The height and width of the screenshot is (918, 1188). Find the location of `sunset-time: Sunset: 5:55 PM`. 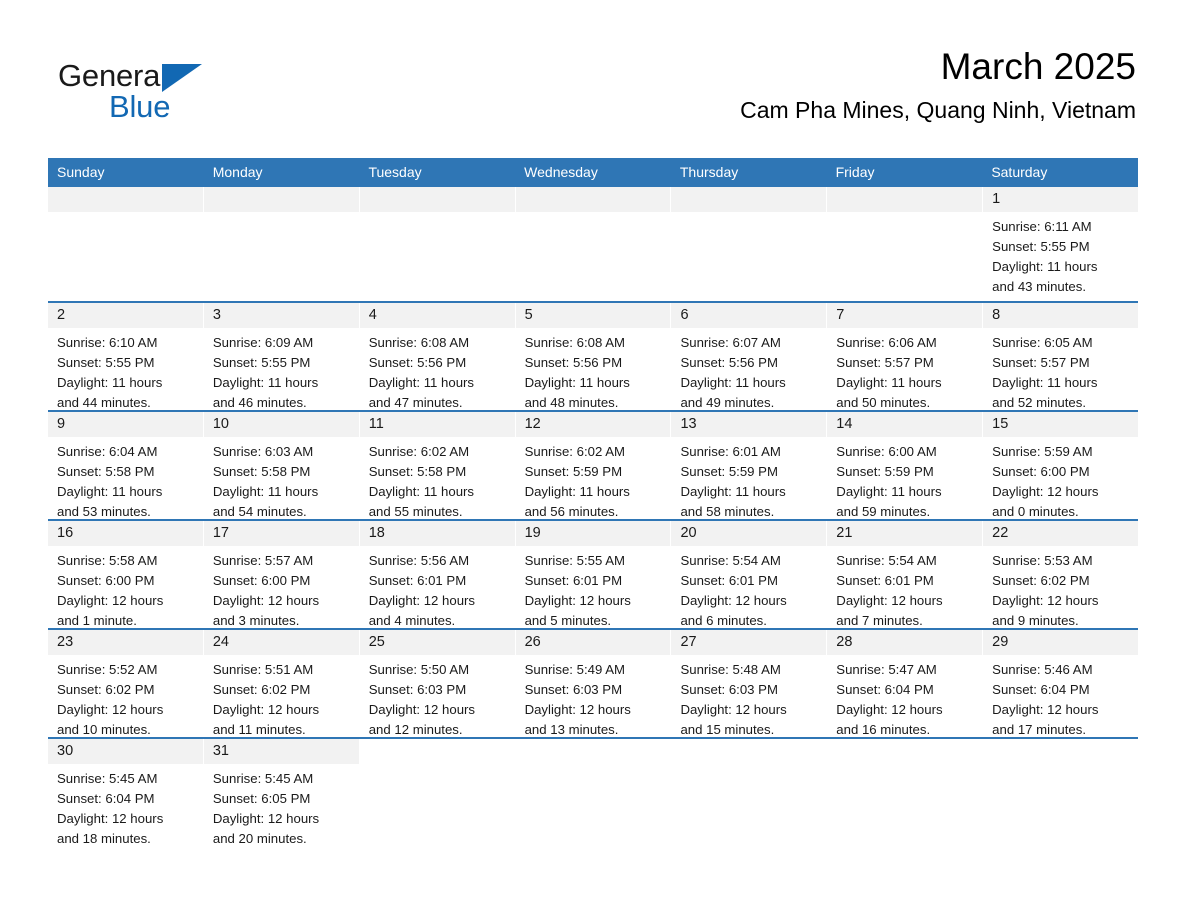

sunset-time: Sunset: 5:55 PM is located at coordinates (1041, 246).